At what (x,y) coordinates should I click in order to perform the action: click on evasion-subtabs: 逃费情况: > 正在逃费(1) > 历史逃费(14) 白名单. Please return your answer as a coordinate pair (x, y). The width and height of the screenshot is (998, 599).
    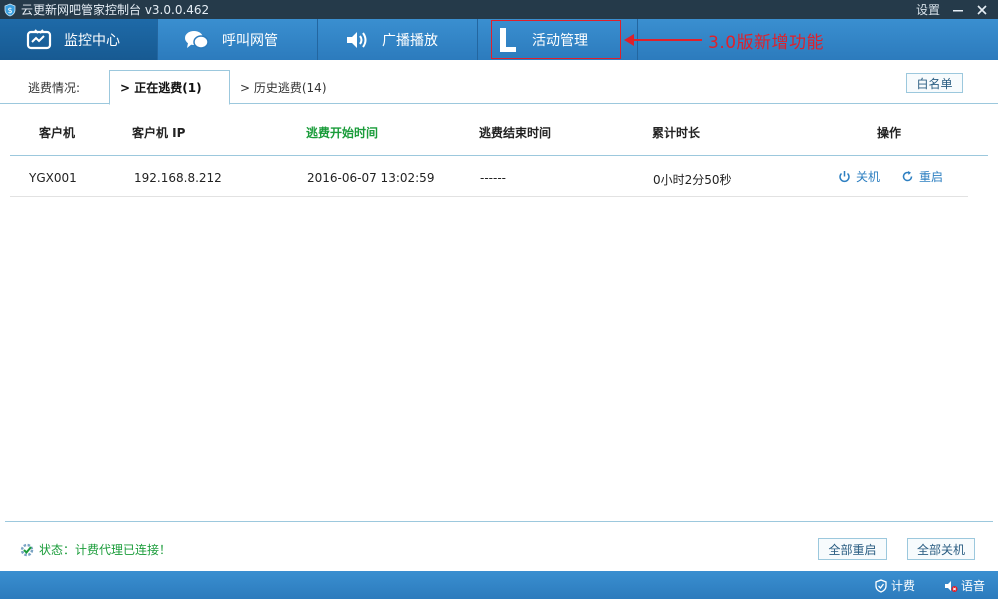
    Looking at the image, I should click on (499, 82).